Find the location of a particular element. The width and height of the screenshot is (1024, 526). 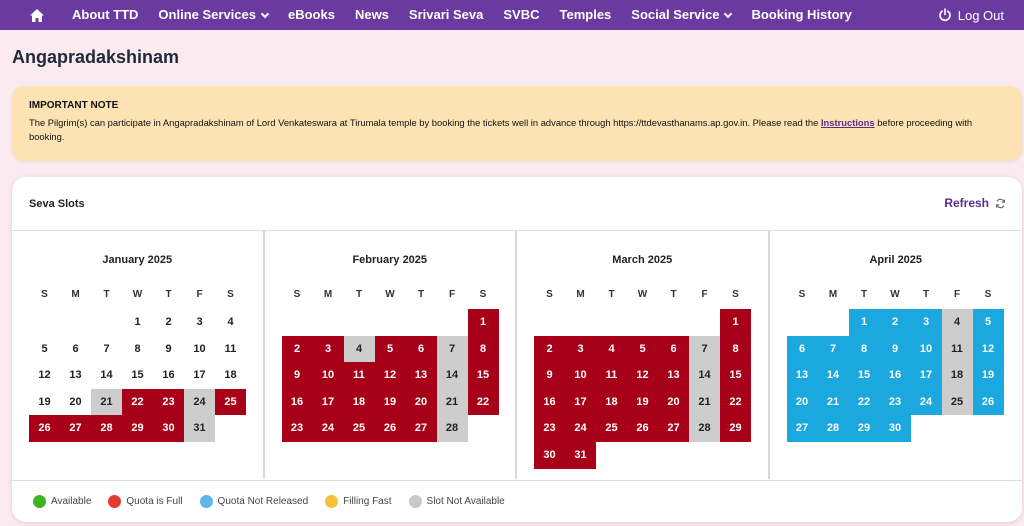

calendar-day: 5 is located at coordinates (988, 322).